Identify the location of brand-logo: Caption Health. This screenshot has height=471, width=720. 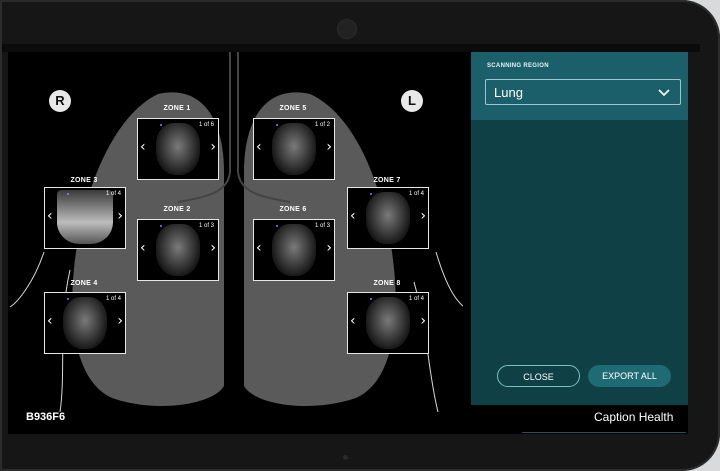
(634, 417).